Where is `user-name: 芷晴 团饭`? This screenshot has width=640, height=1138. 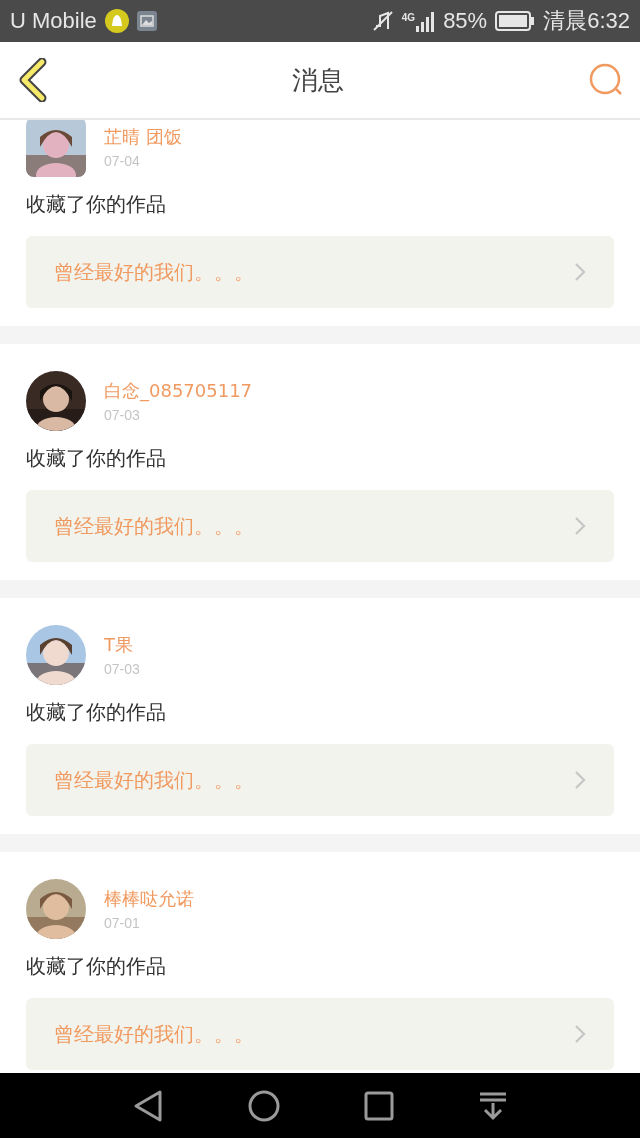
user-name: 芷晴 团饭 is located at coordinates (143, 137).